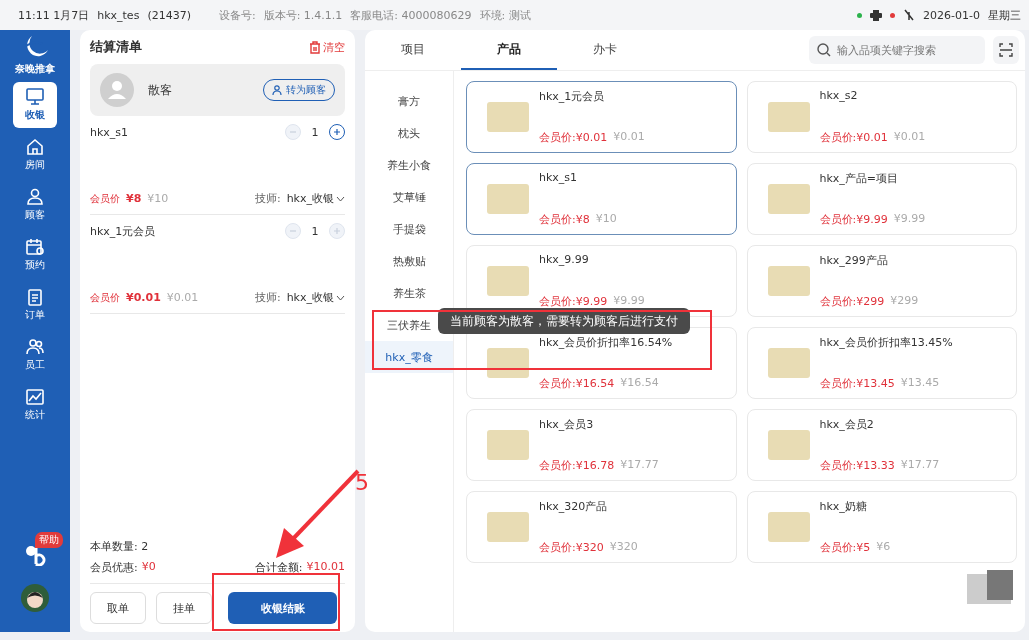 This screenshot has width=1029, height=640. Describe the element at coordinates (337, 231) in the screenshot. I see `plus-icon` at that location.